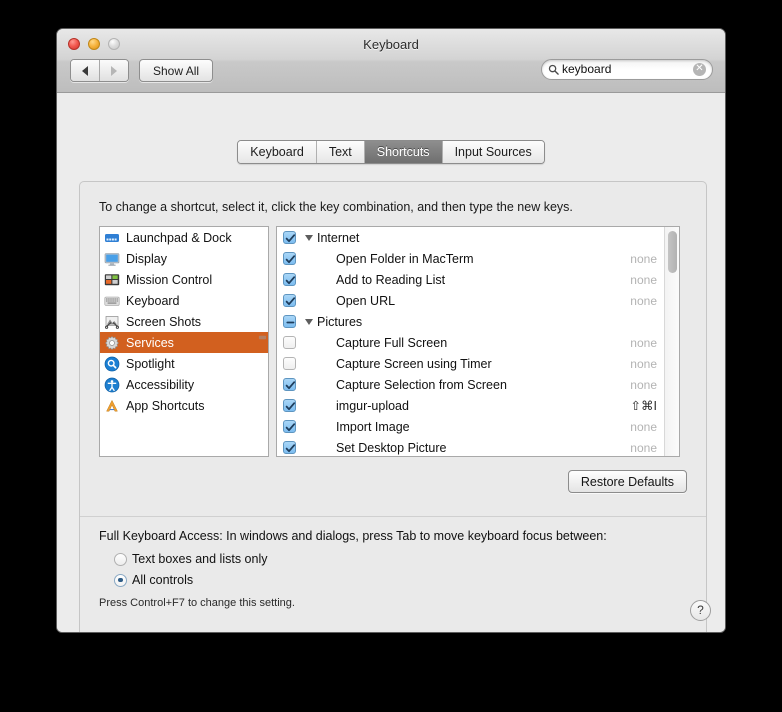 This screenshot has height=712, width=782. What do you see at coordinates (120, 559) in the screenshot?
I see `radio-button` at bounding box center [120, 559].